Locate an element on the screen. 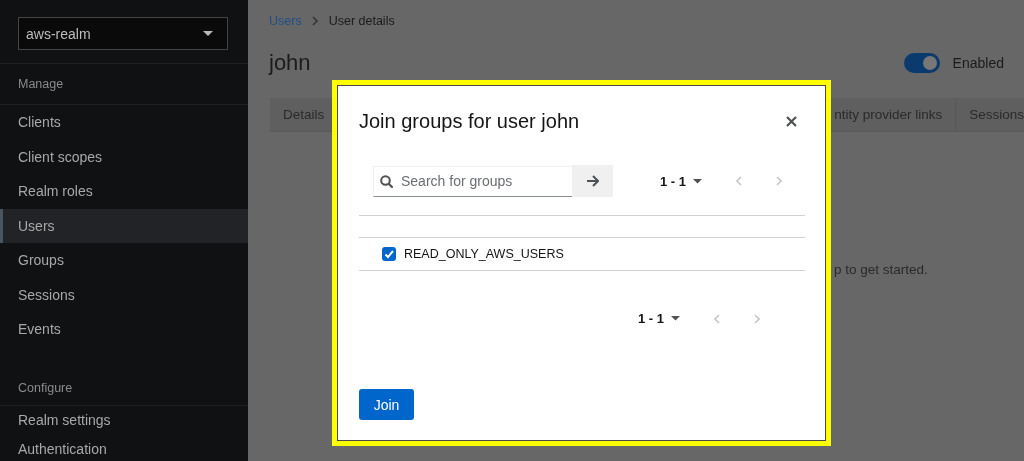  nav-item: Client scopes is located at coordinates (124, 156).